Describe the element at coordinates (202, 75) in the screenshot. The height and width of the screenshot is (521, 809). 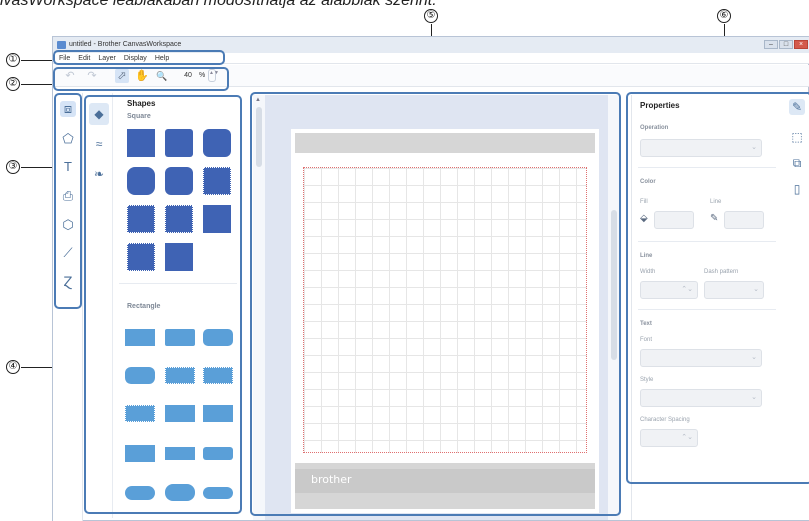
I see `zoom-unit-label: %` at that location.